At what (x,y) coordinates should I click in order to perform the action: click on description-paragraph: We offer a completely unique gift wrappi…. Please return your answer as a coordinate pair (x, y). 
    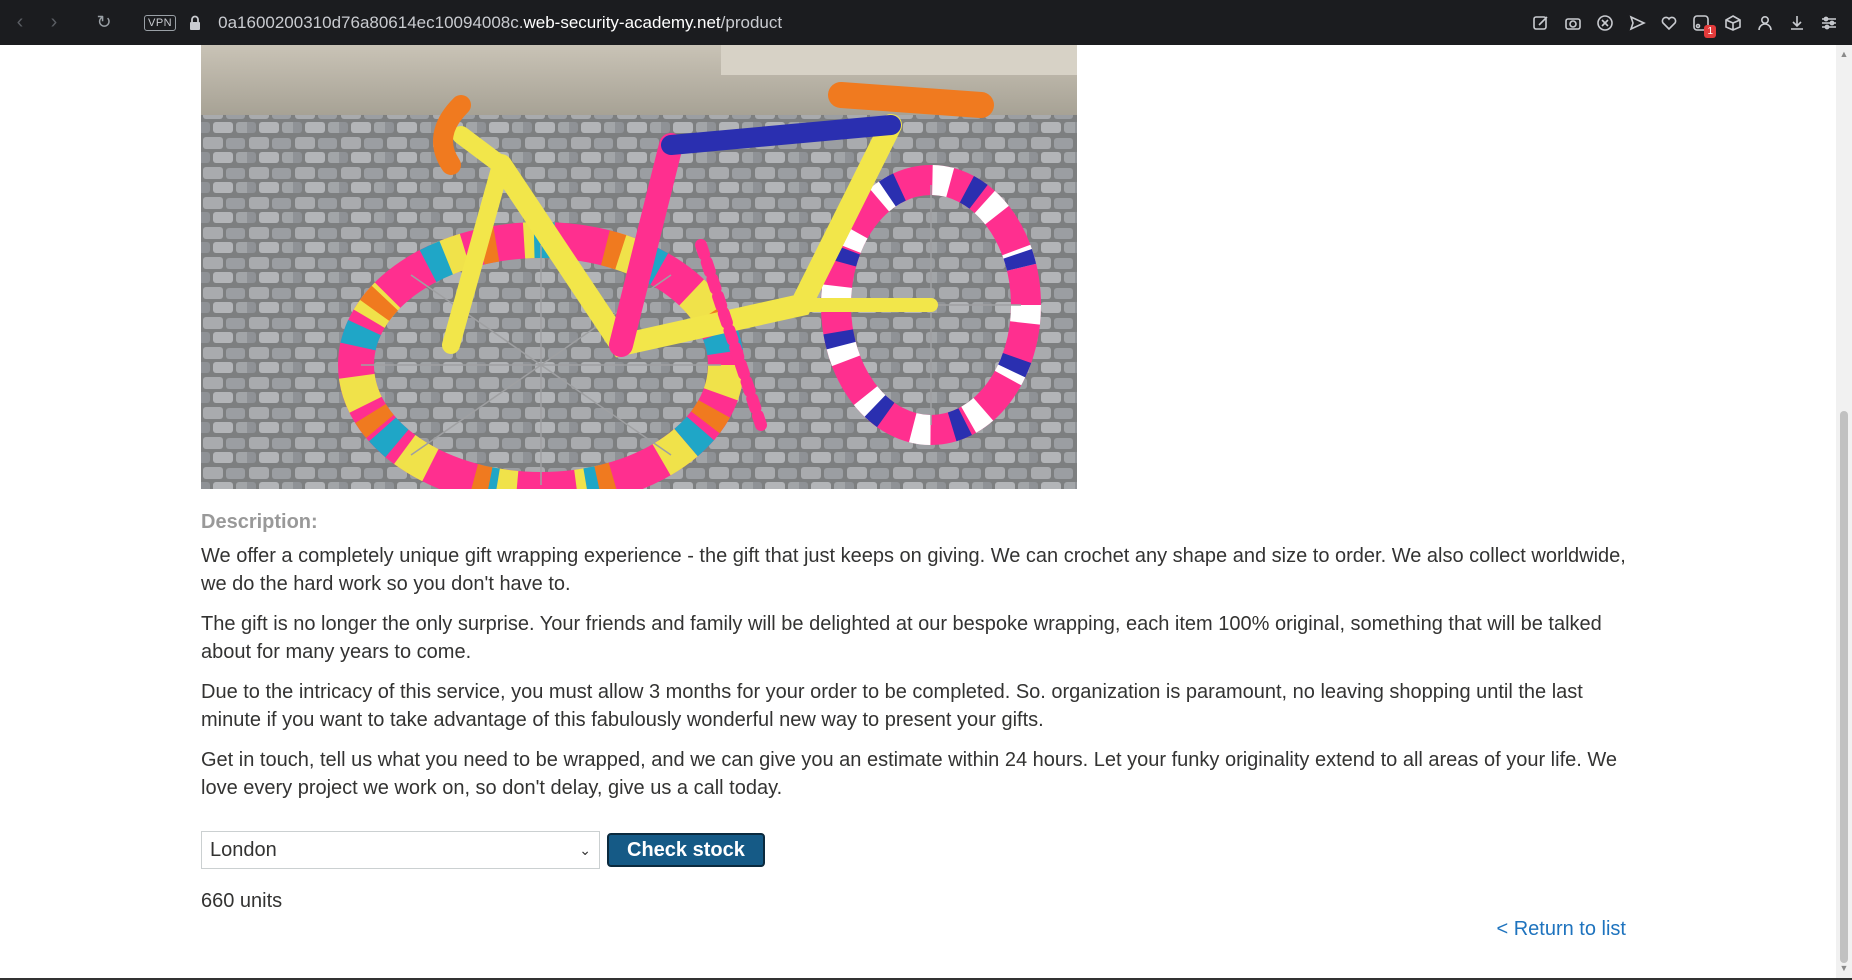
    Looking at the image, I should click on (913, 570).